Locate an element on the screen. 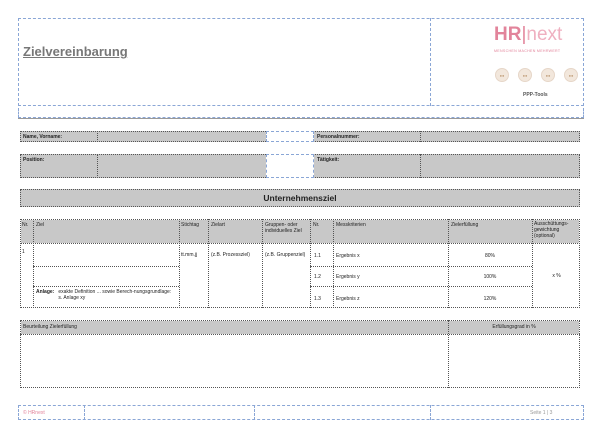 This screenshot has height=432, width=600. criterion-value-2: 100% is located at coordinates (490, 277).